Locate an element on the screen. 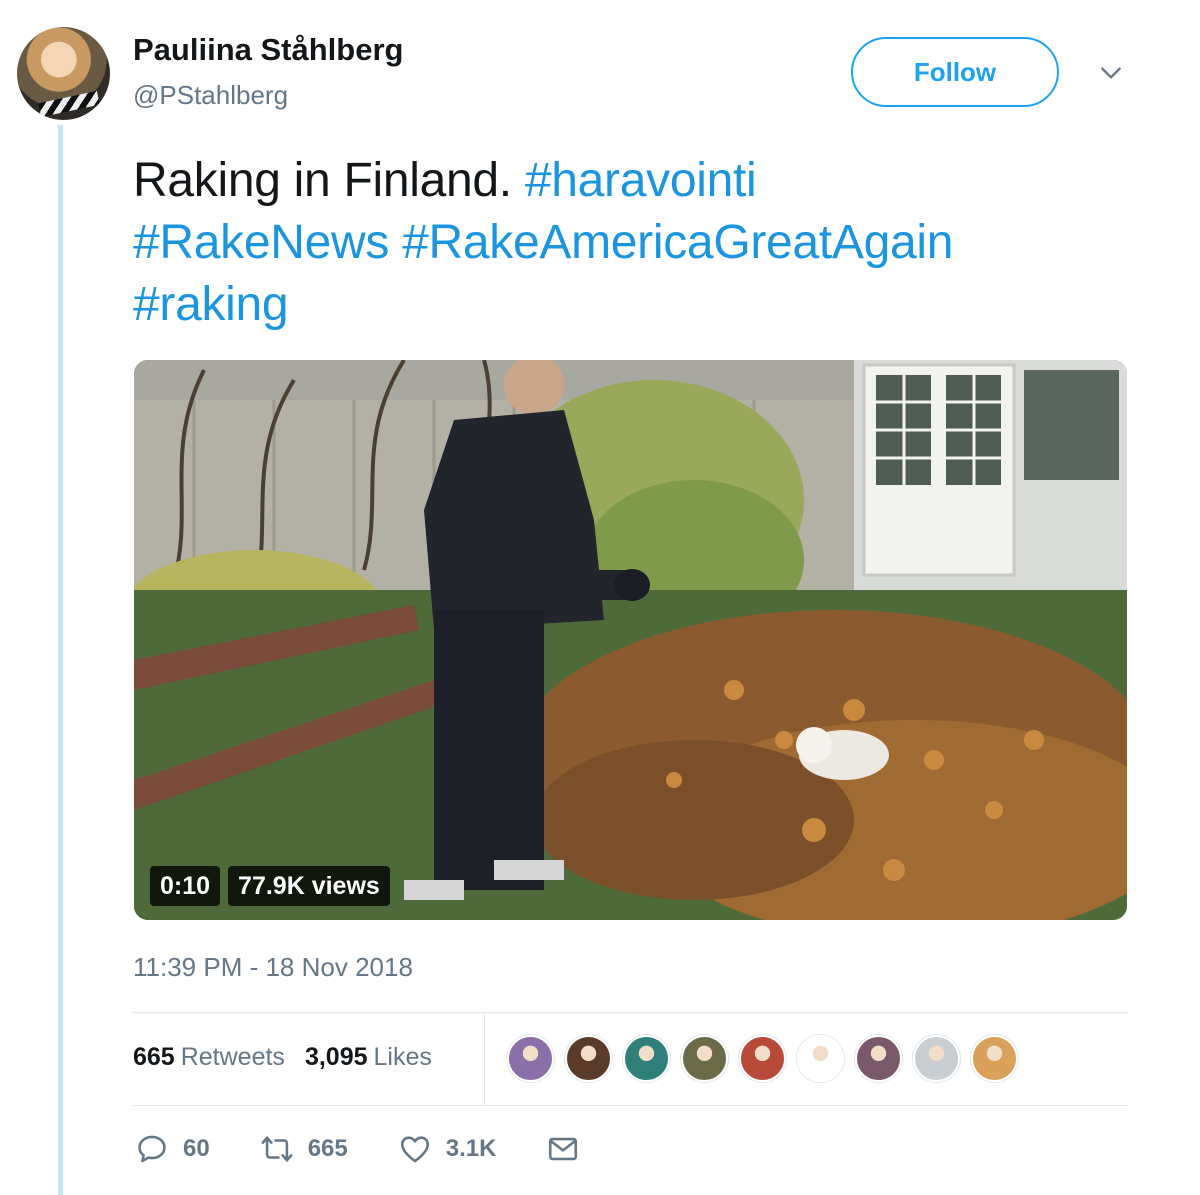 Image resolution: width=1200 pixels, height=1195 pixels. like-count: 3.1K is located at coordinates (471, 1148).